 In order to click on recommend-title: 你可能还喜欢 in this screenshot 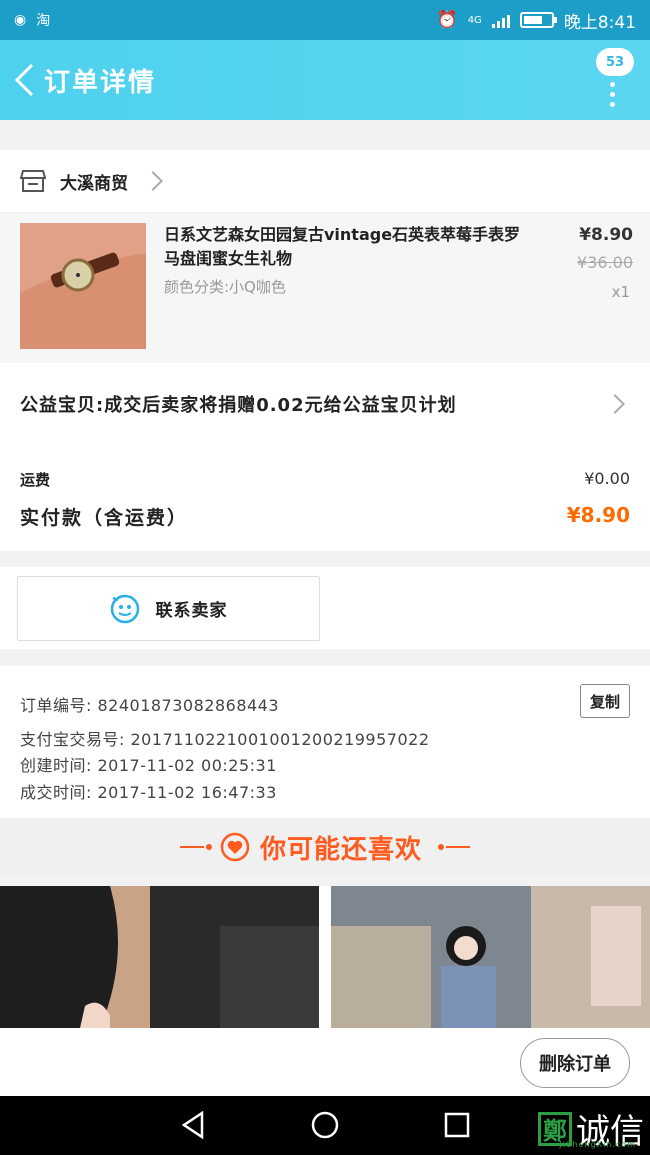, I will do `click(340, 849)`.